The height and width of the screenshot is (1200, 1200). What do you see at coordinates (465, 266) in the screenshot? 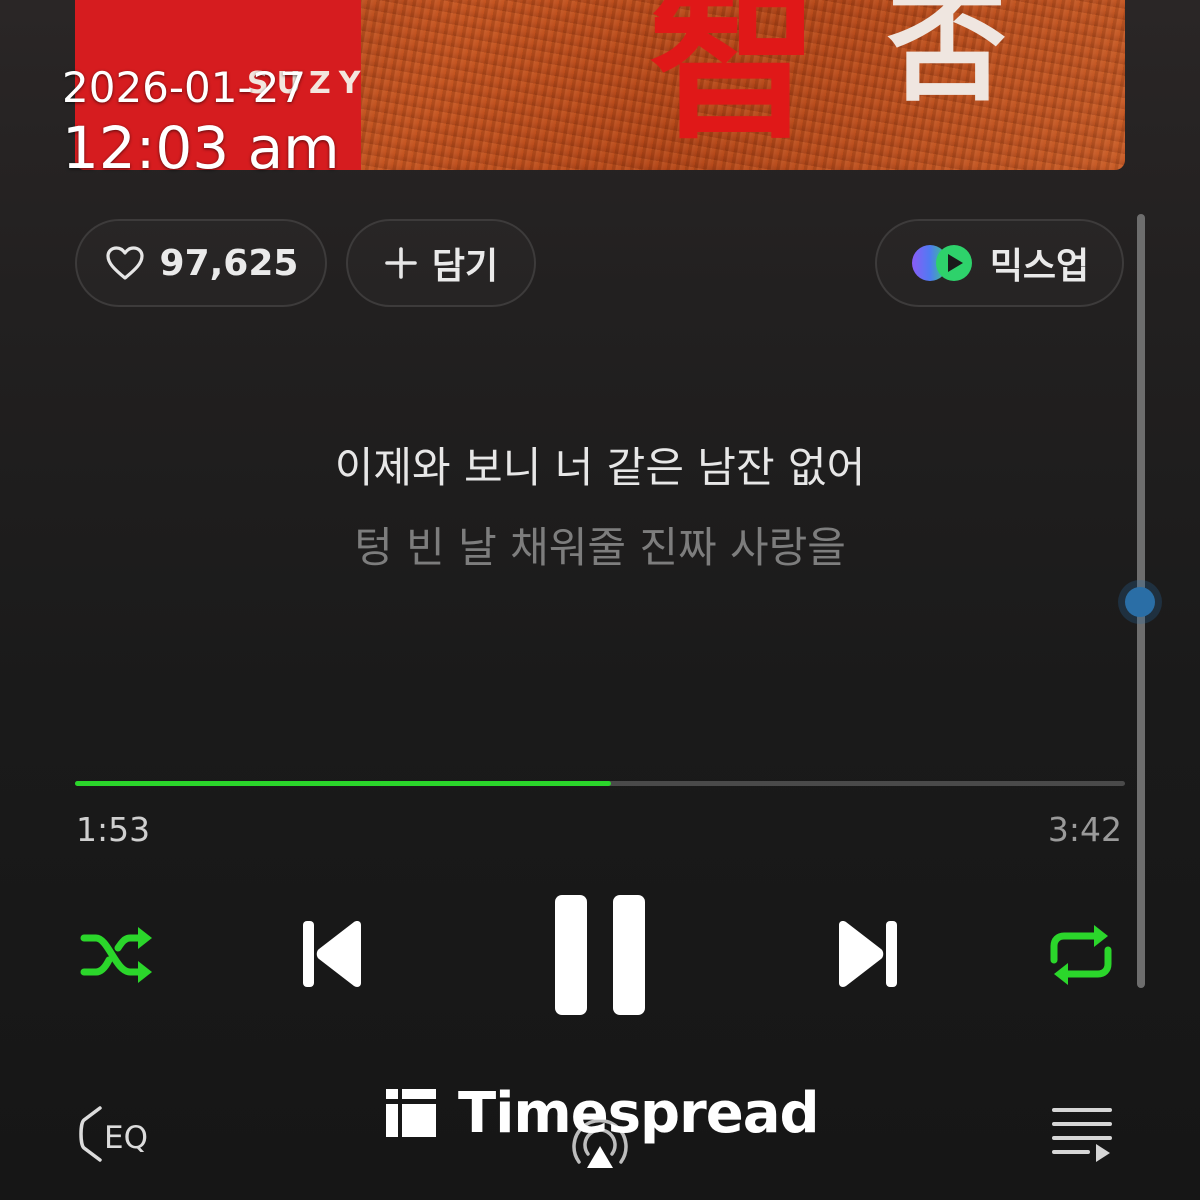
I see `add-label: 담기` at bounding box center [465, 266].